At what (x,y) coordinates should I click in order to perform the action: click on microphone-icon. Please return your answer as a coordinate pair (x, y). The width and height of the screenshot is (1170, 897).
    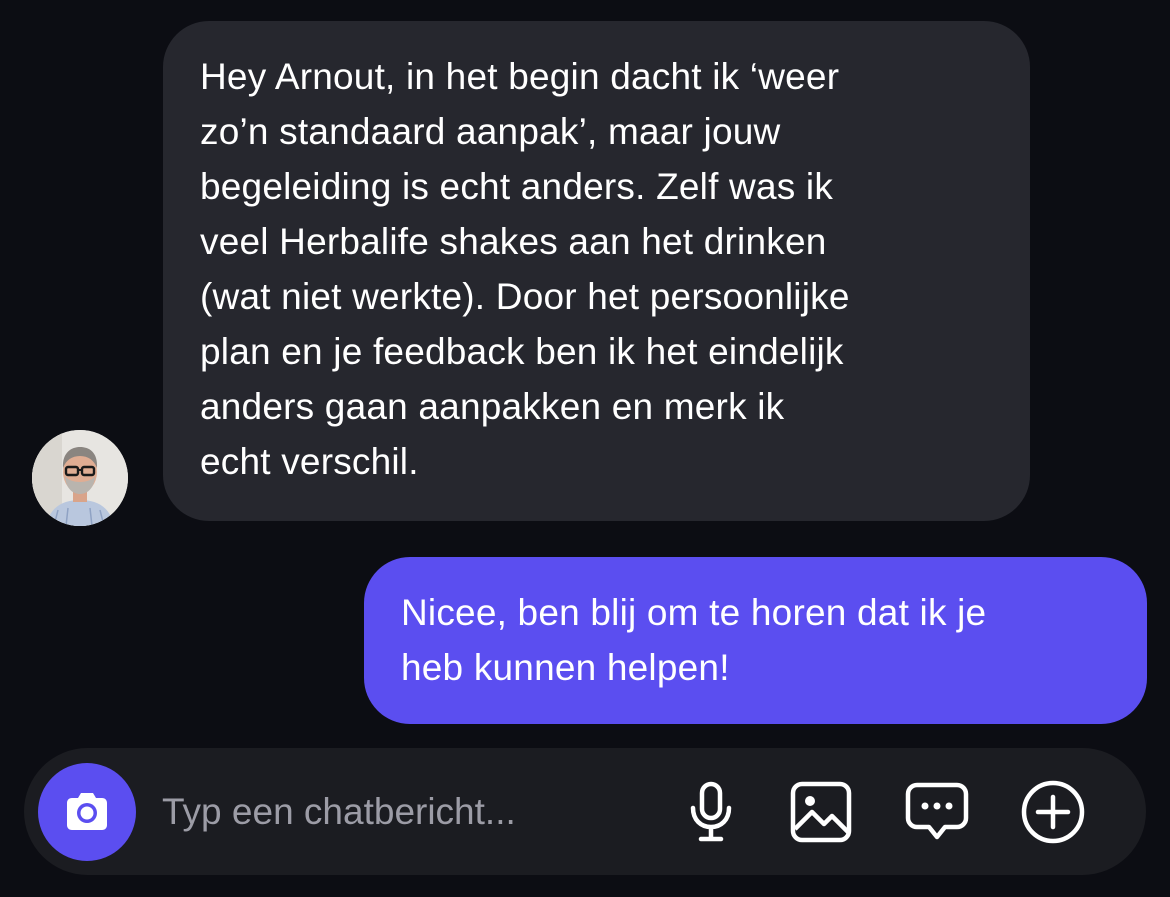
    Looking at the image, I should click on (711, 811).